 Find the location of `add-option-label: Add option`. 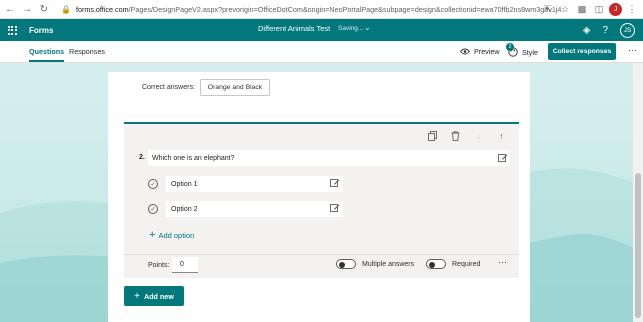

add-option-label: Add option is located at coordinates (176, 235).